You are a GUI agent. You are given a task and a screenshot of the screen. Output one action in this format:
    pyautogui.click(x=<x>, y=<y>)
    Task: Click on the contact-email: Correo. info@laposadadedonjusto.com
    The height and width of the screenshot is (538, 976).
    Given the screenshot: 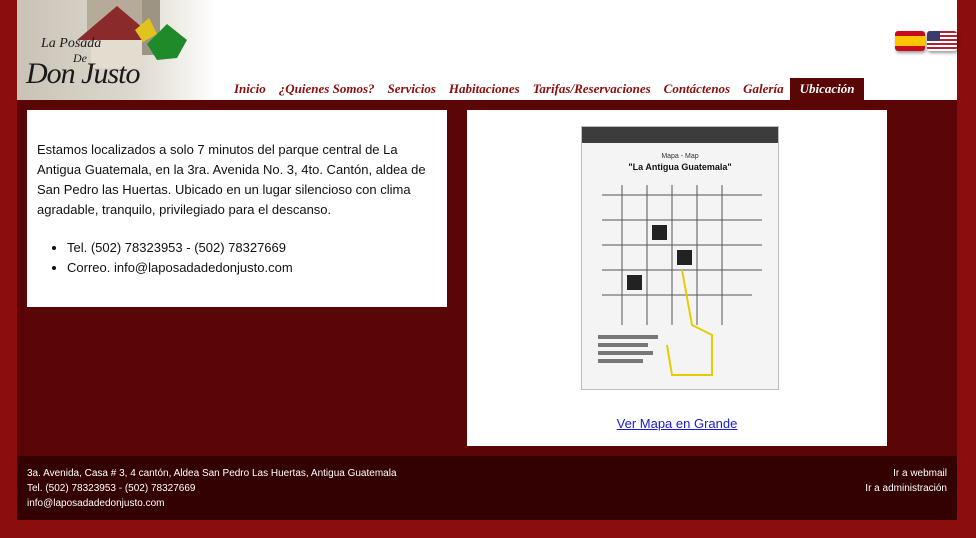 What is the action you would take?
    pyautogui.click(x=180, y=268)
    